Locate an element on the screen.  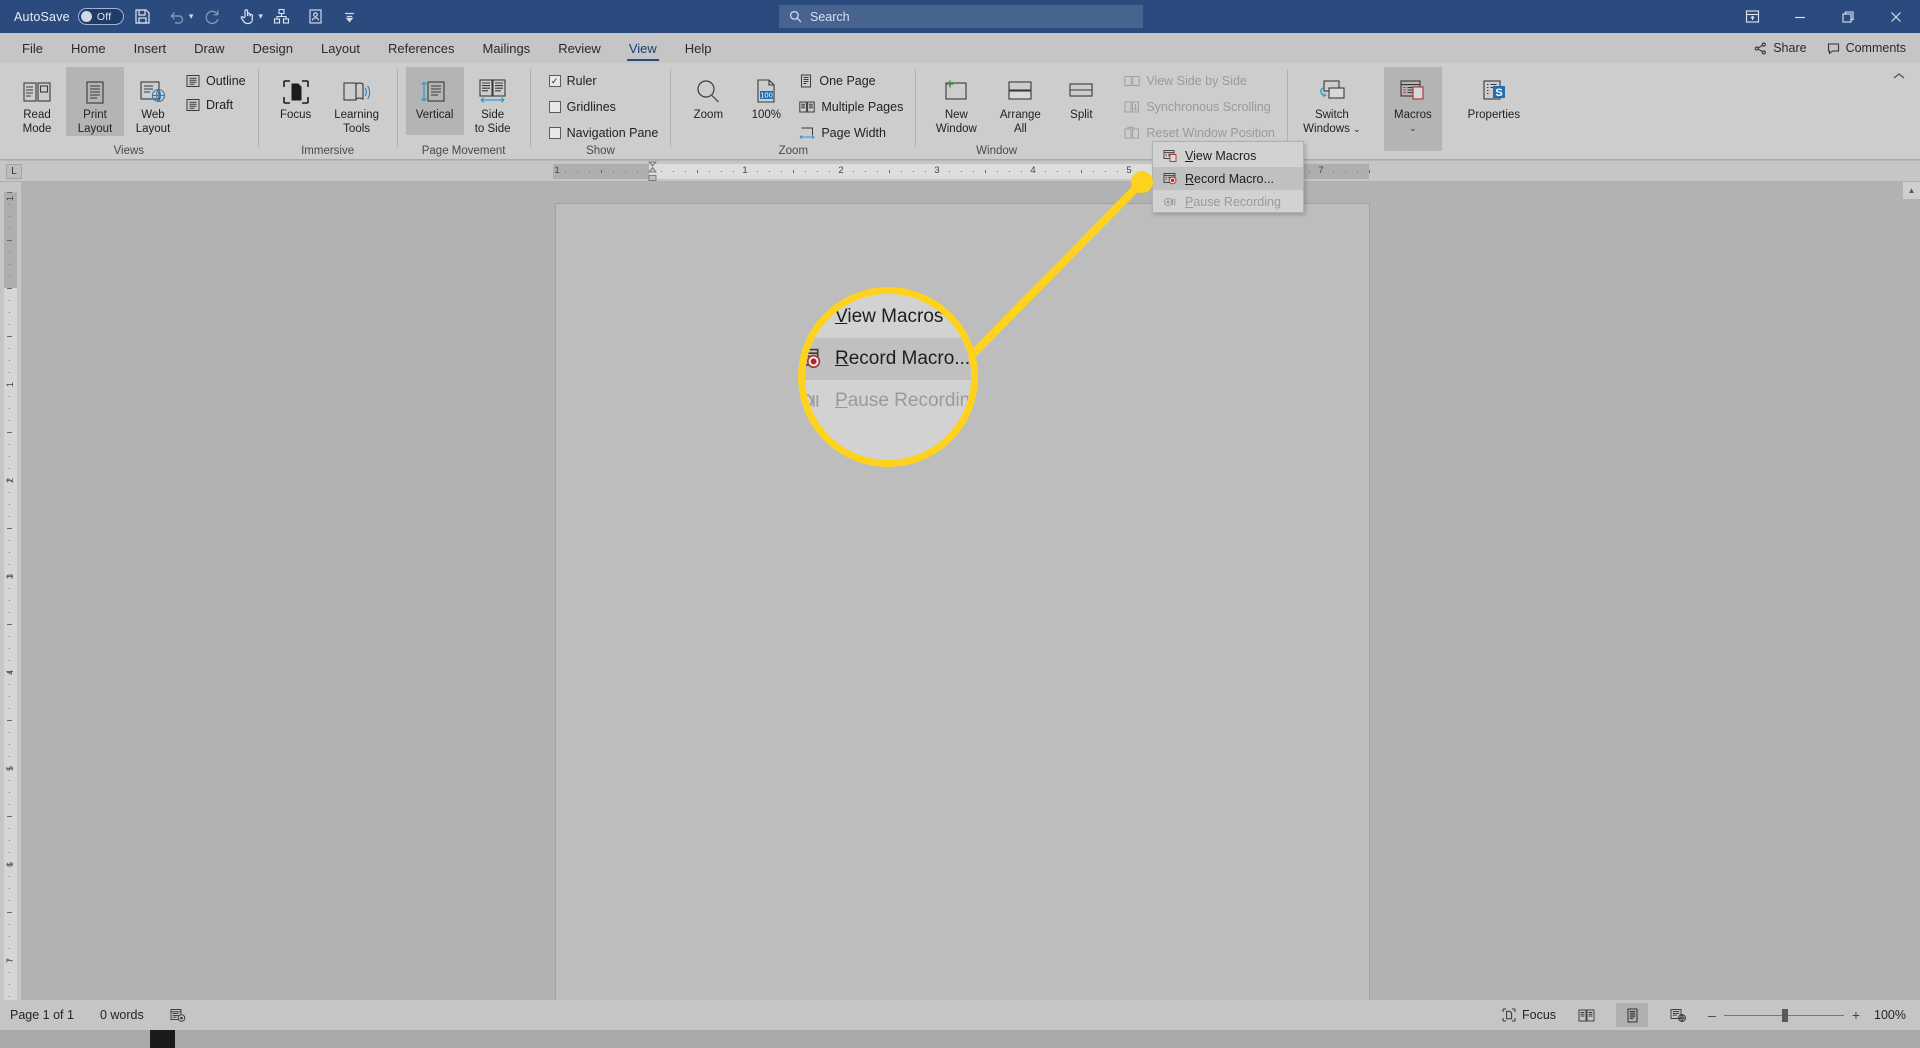
tab-design: Design is located at coordinates (273, 48).